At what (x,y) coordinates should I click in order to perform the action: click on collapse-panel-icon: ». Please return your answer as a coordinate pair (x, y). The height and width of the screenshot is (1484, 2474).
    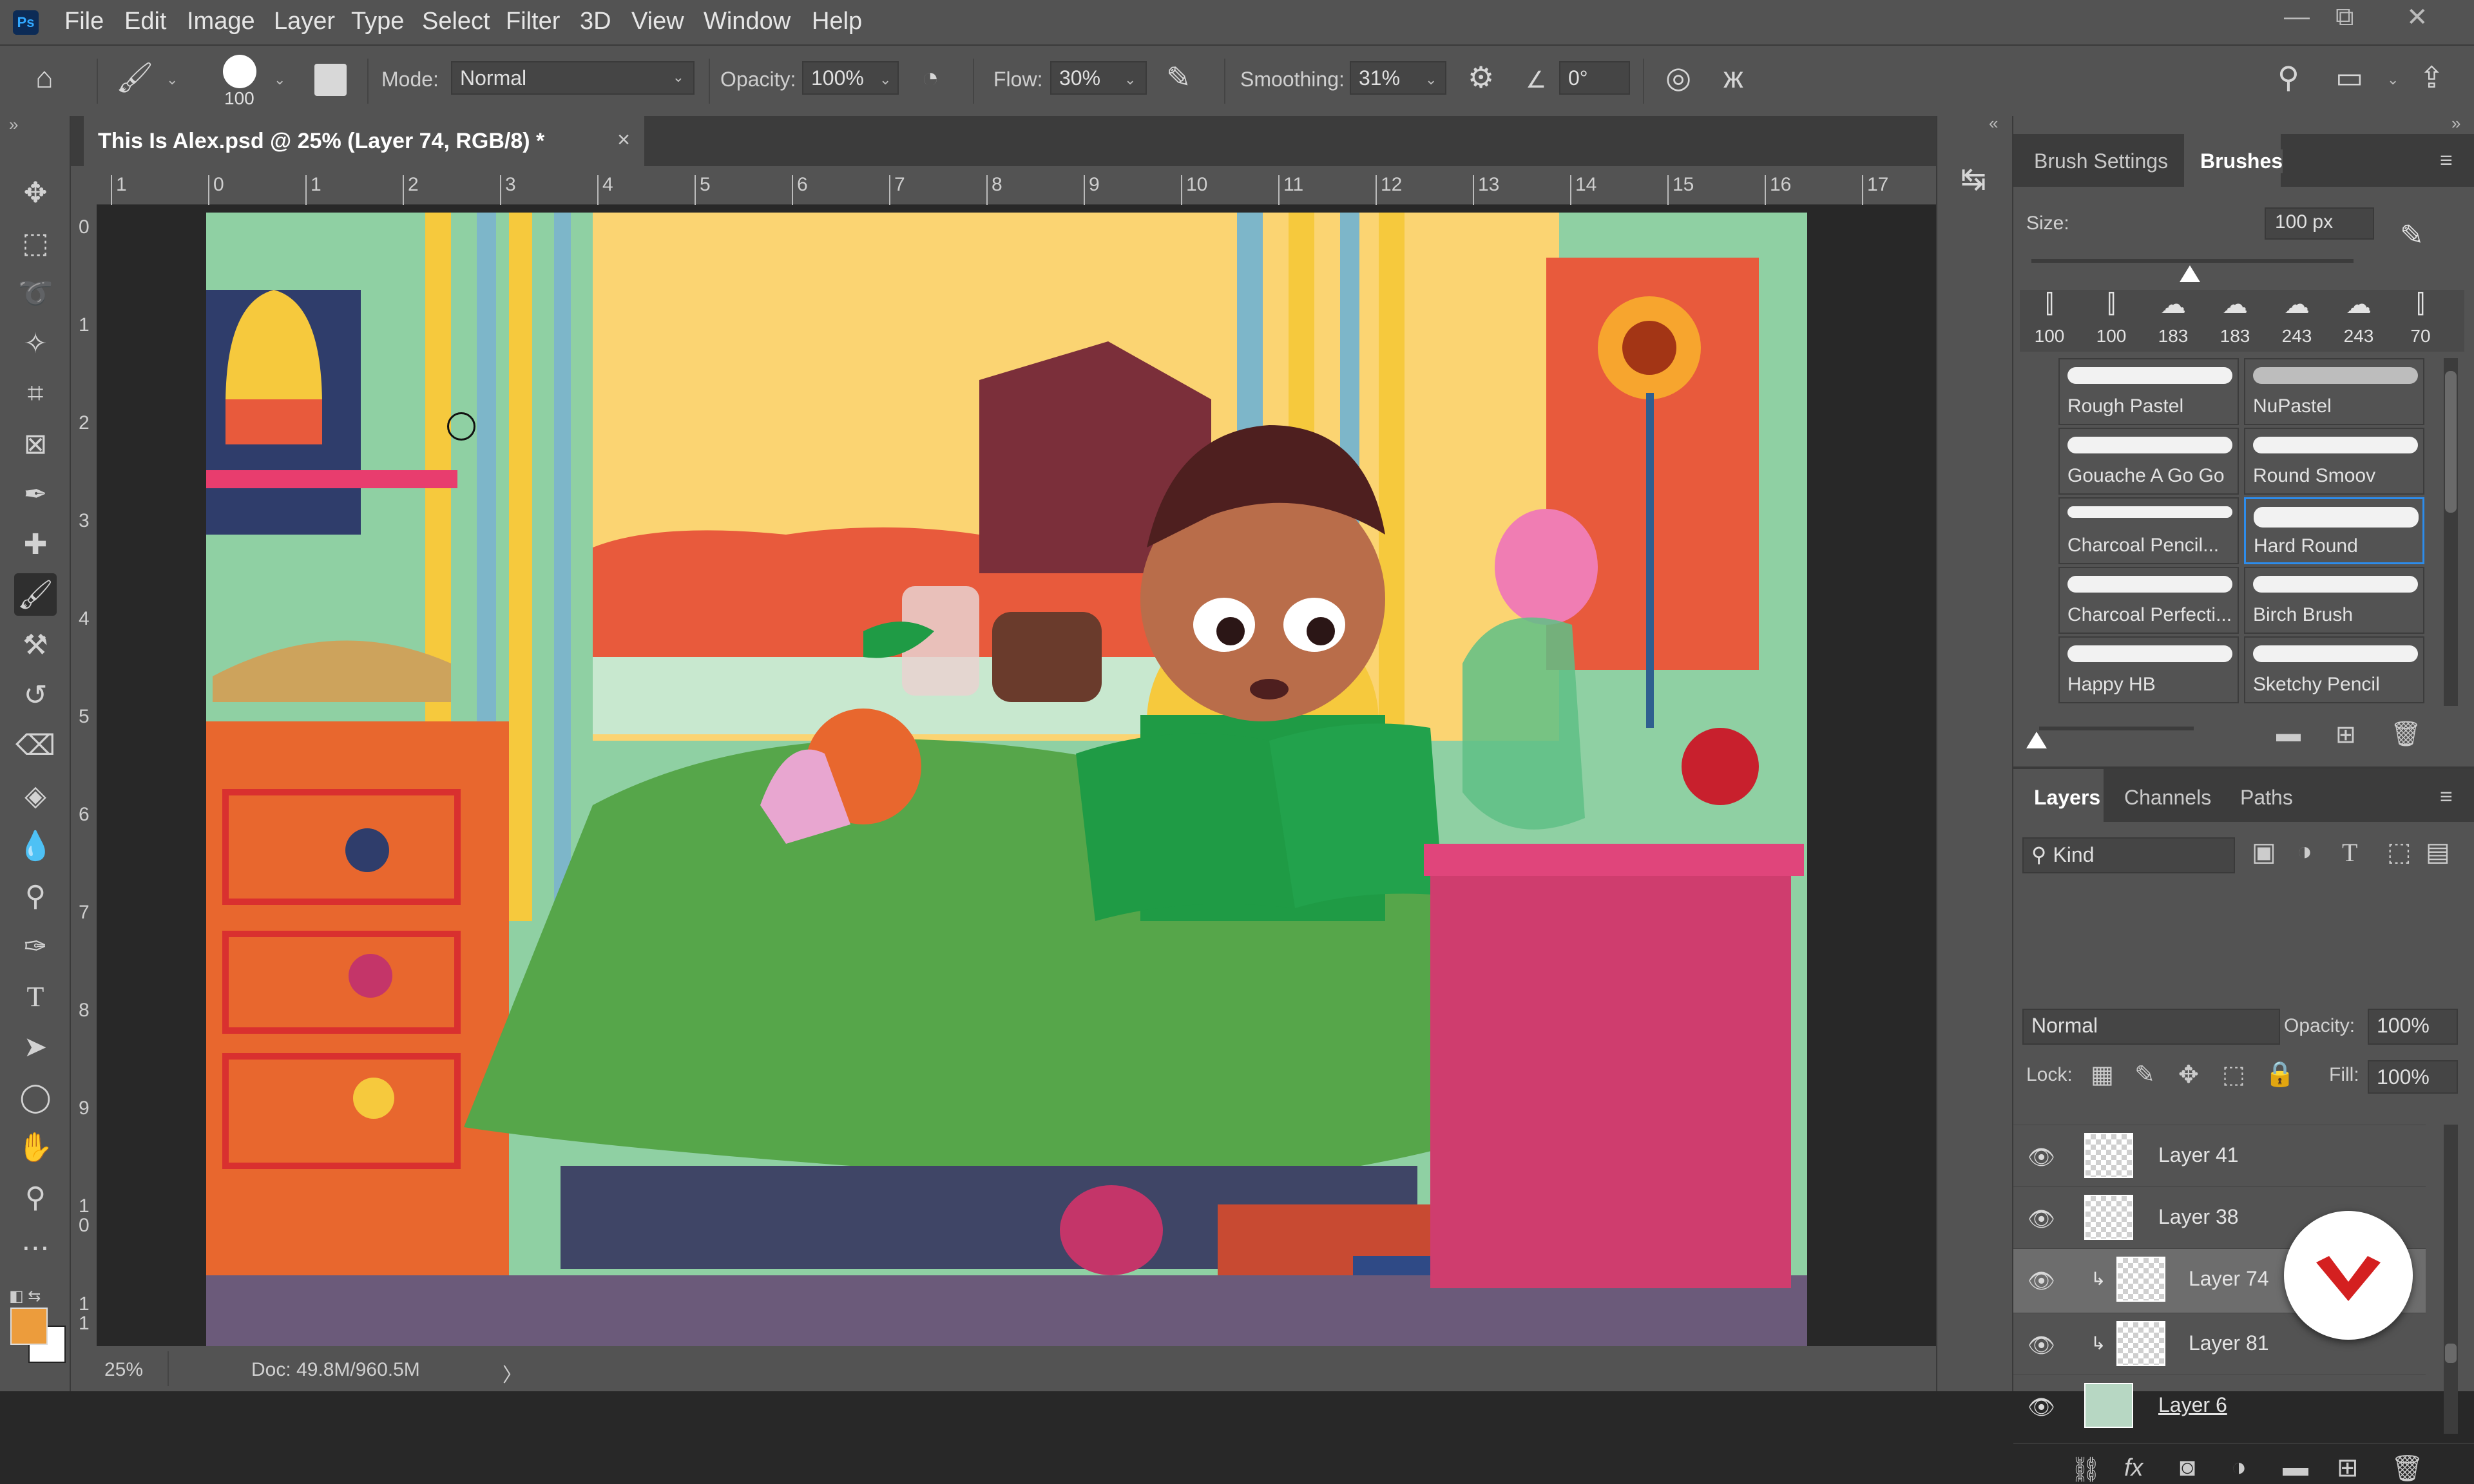
    Looking at the image, I should click on (13, 125).